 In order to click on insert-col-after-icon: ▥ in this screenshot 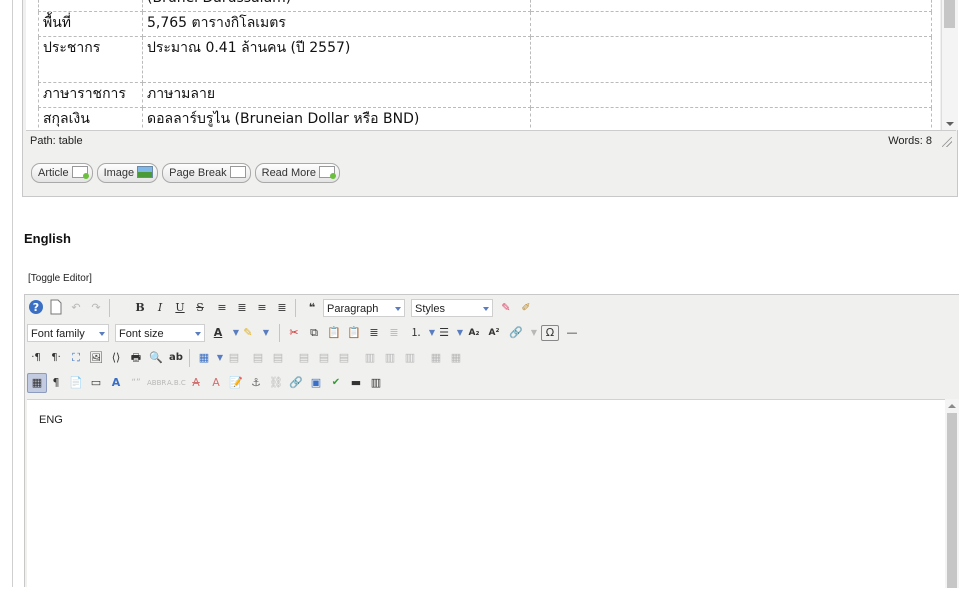, I will do `click(390, 358)`.